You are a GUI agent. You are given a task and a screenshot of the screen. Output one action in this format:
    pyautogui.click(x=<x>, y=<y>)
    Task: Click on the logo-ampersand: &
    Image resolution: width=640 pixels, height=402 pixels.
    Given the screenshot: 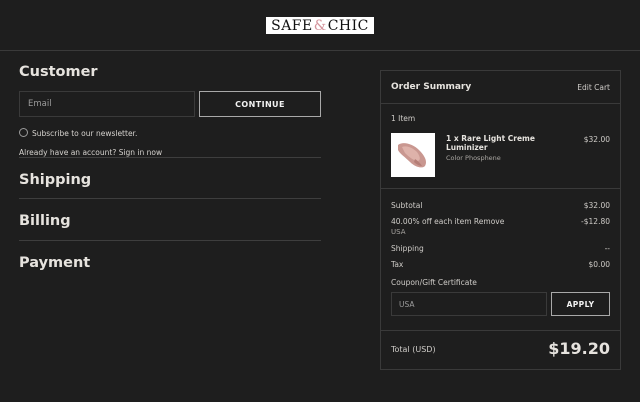 What is the action you would take?
    pyautogui.click(x=320, y=25)
    